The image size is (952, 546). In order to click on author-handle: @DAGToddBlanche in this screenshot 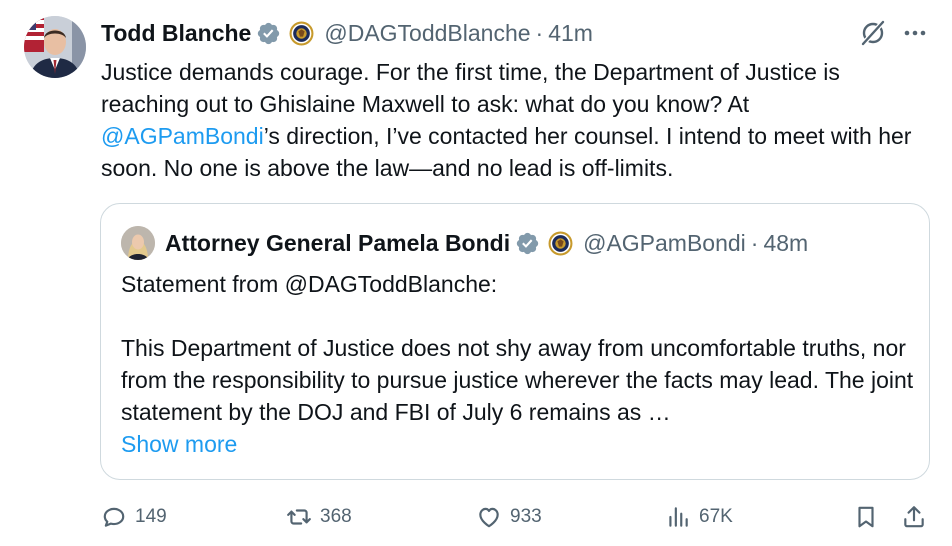, I will do `click(427, 33)`.